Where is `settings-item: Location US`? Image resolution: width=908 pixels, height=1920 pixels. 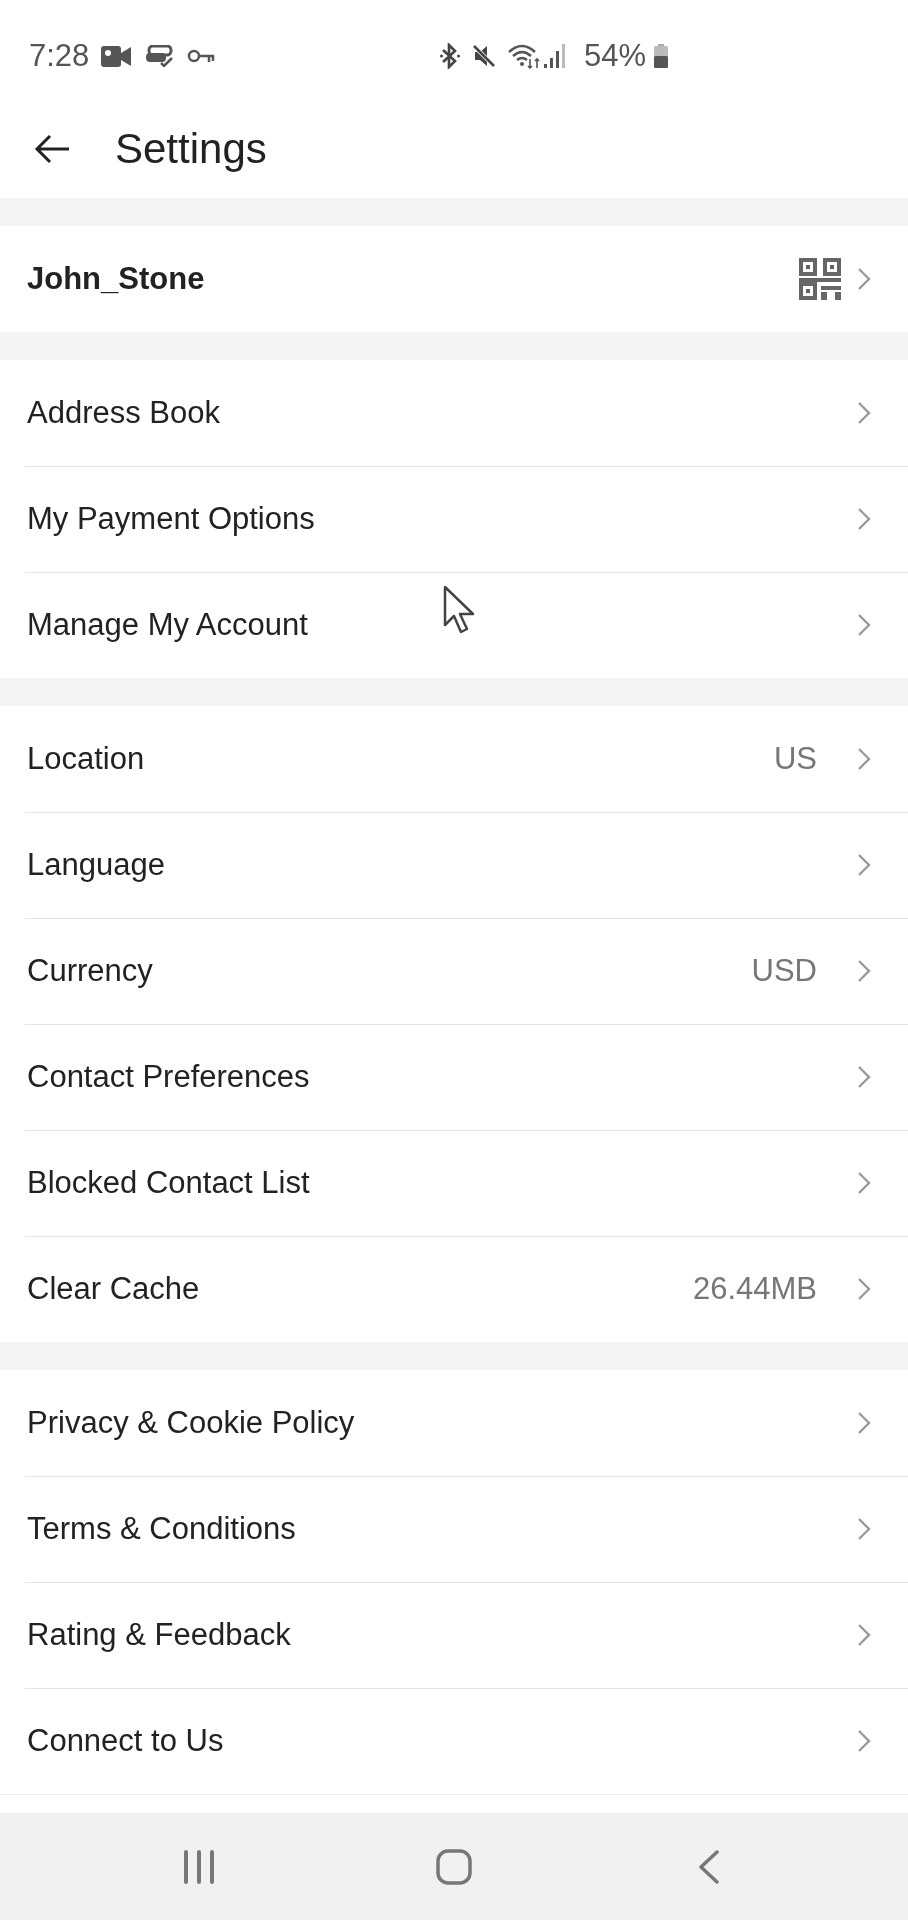 settings-item: Location US is located at coordinates (454, 759).